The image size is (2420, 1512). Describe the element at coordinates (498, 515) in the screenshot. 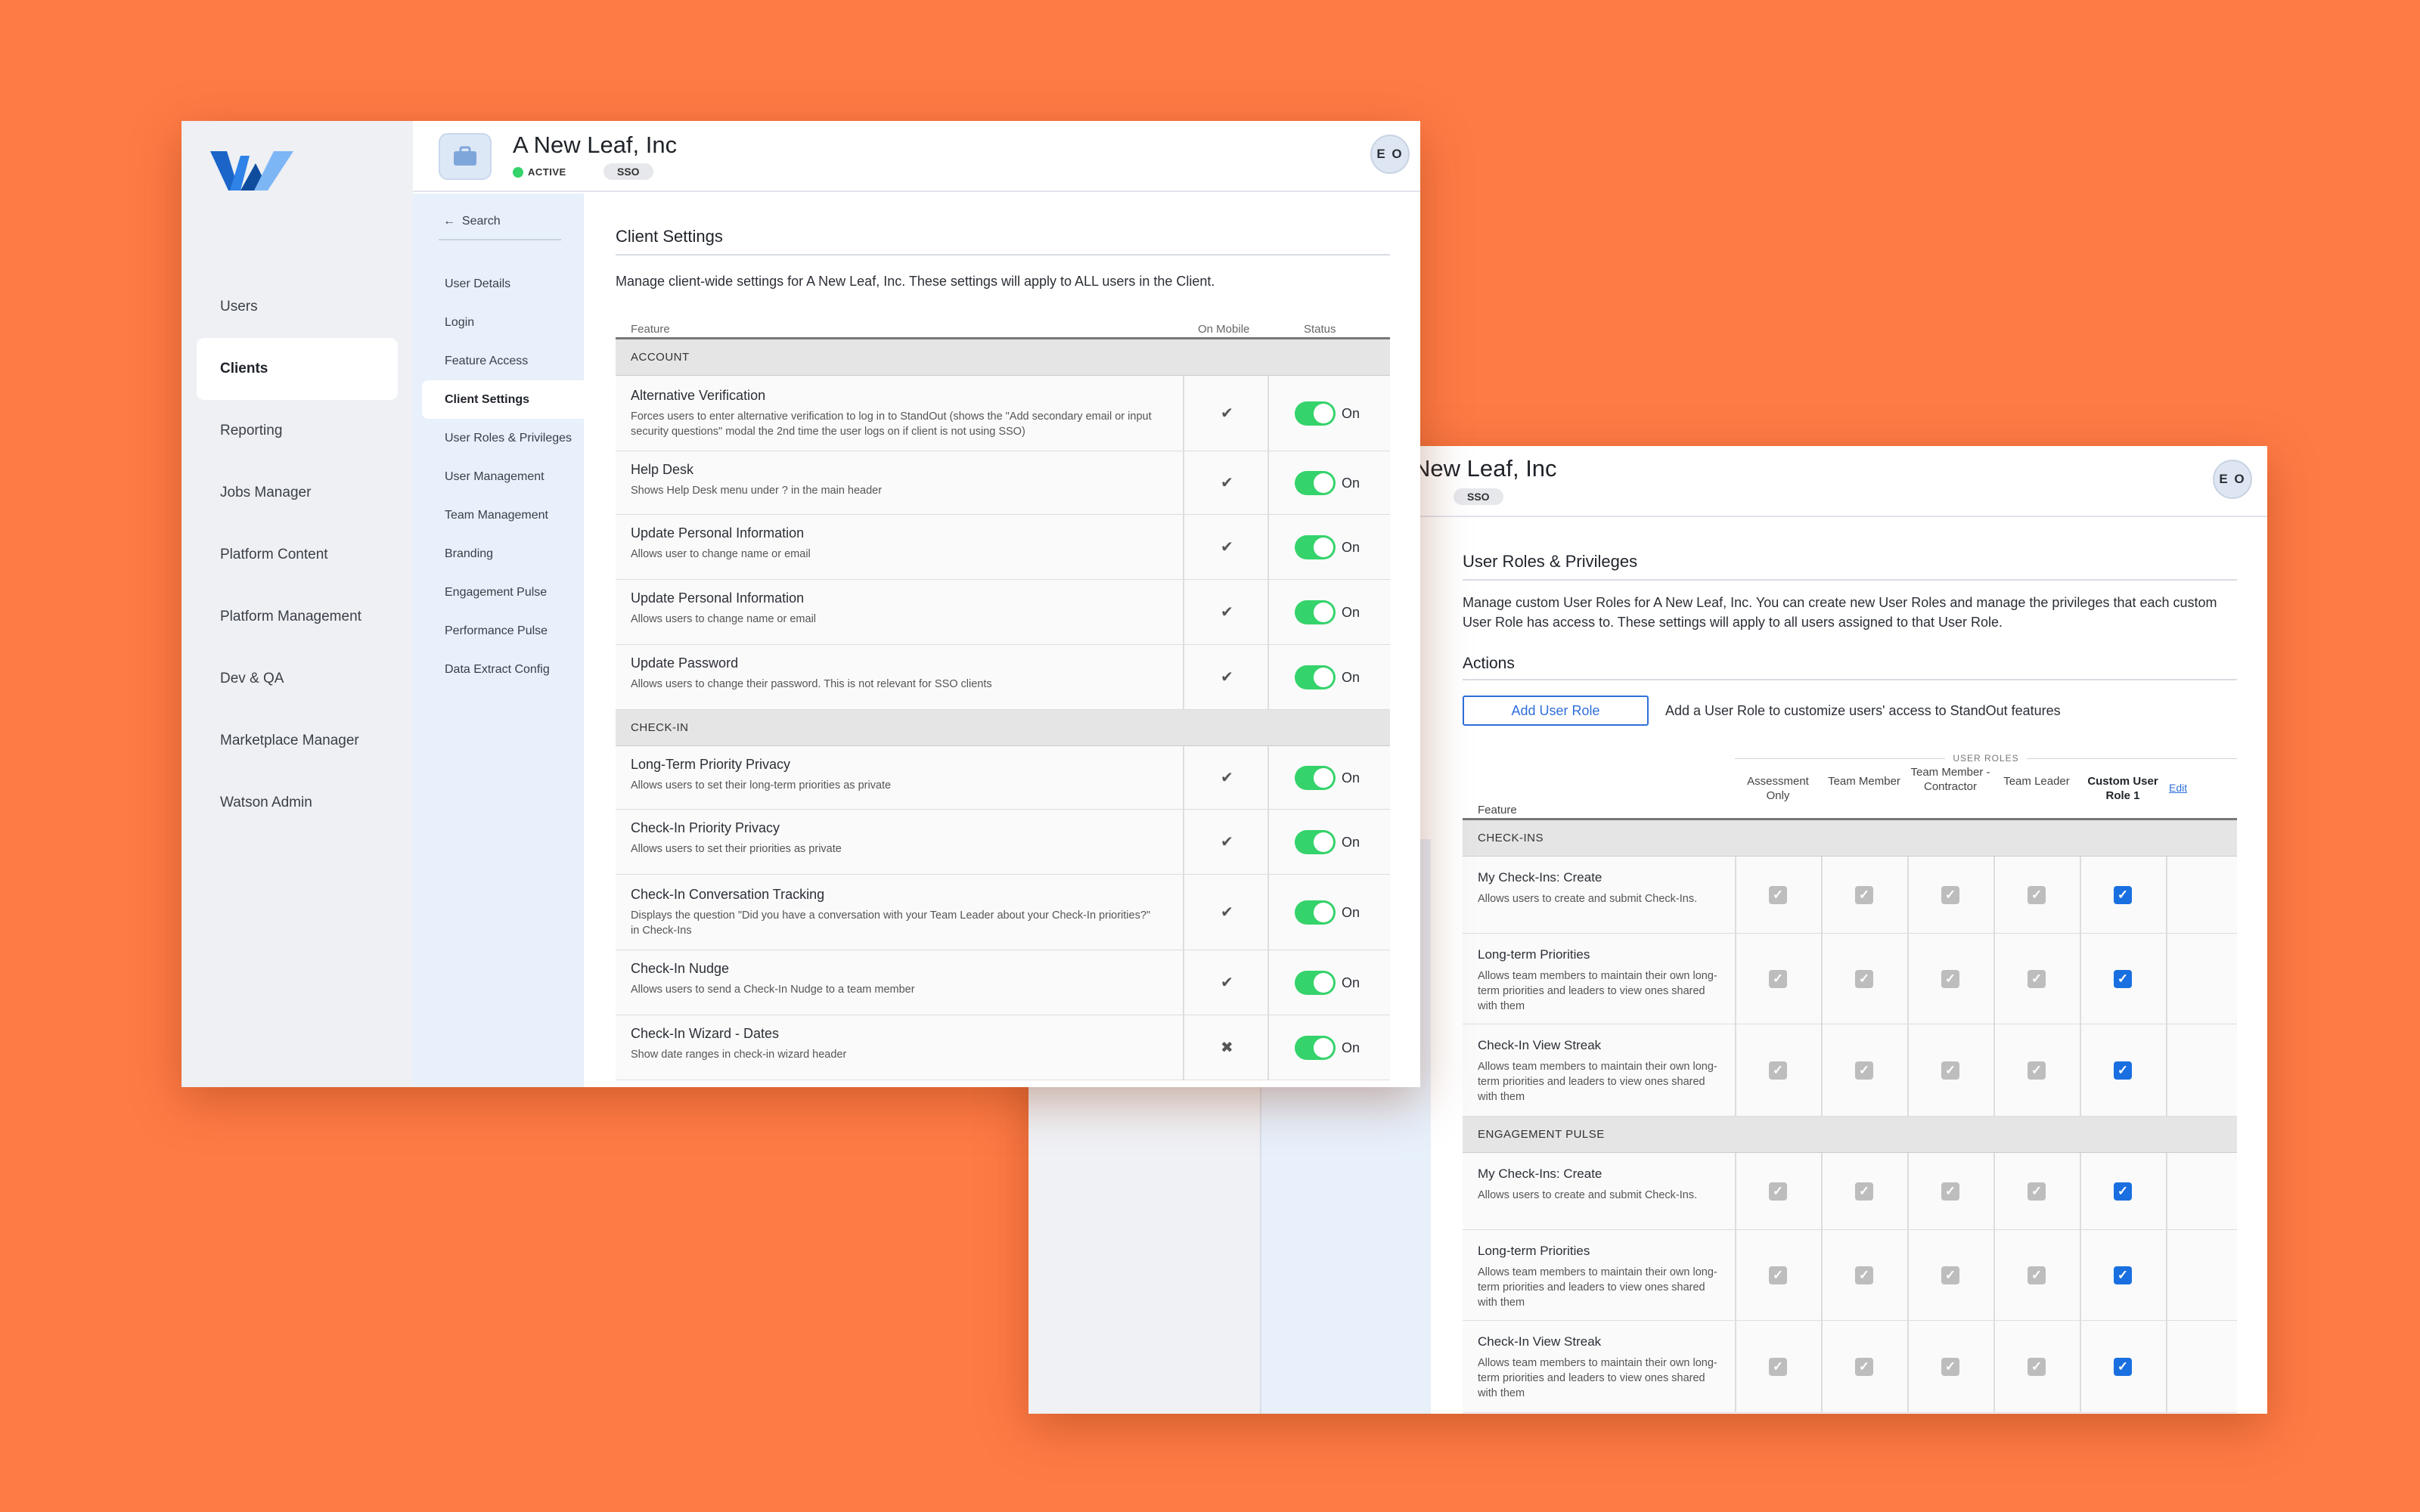

I see `subnav-item-team-management: Team Management` at that location.